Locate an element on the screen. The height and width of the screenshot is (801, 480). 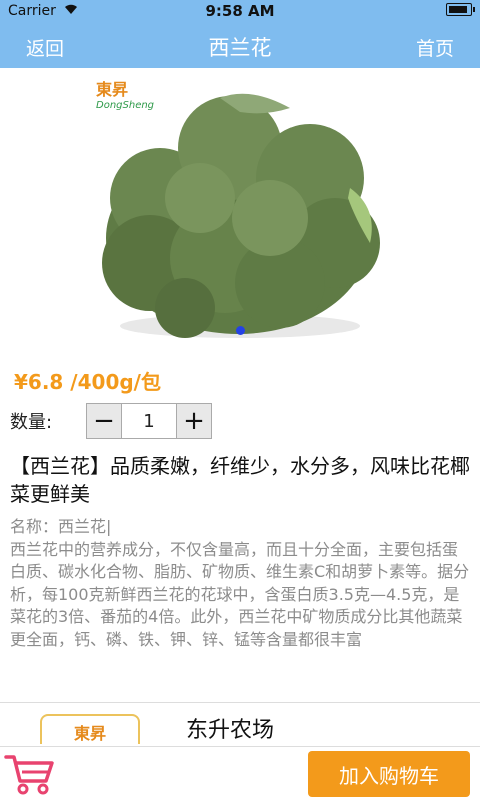
quantity-stepper: − 1 + is located at coordinates (149, 421).